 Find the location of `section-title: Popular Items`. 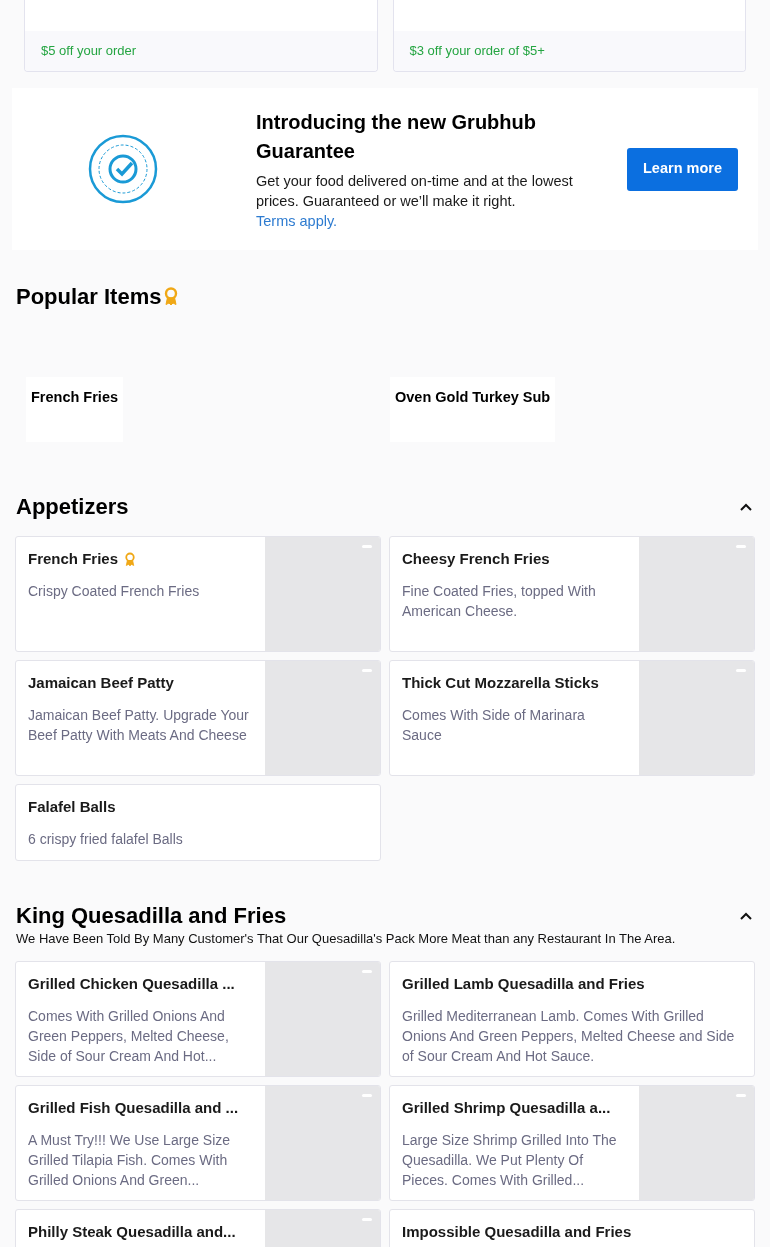

section-title: Popular Items is located at coordinates (89, 297).